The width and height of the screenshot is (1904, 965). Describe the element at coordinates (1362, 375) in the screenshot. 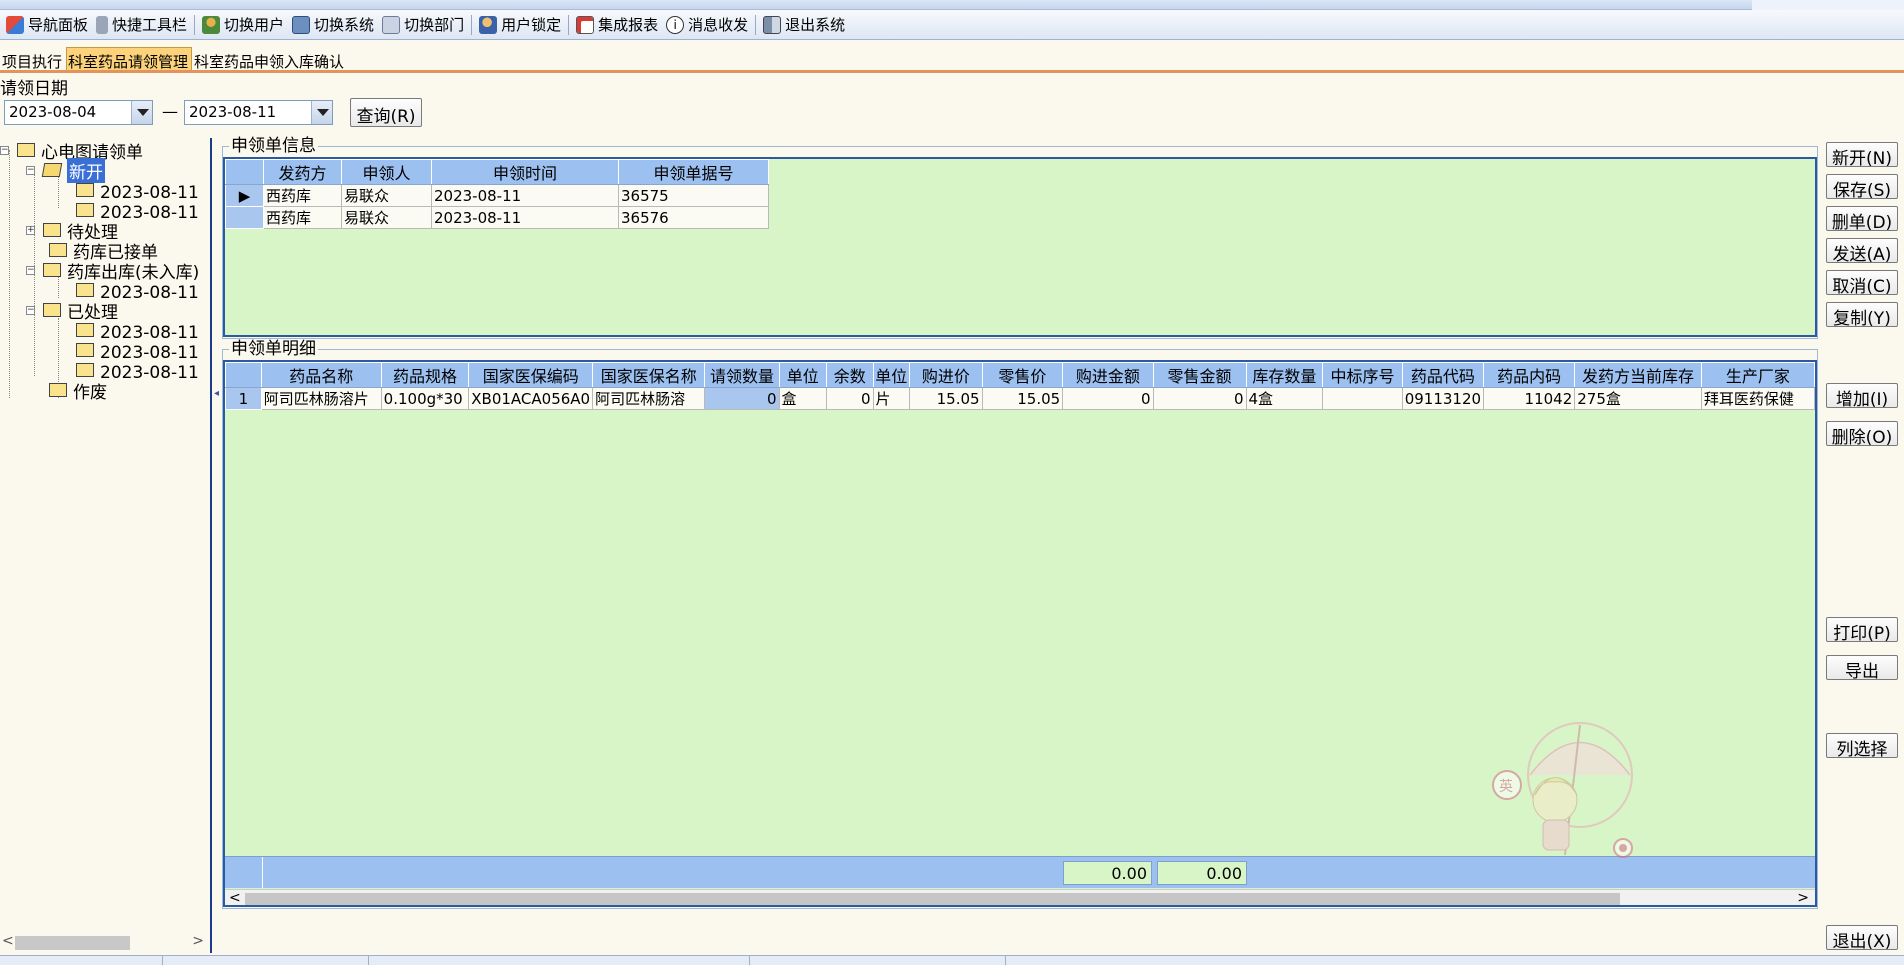

I see `column-header: 中标序号` at that location.